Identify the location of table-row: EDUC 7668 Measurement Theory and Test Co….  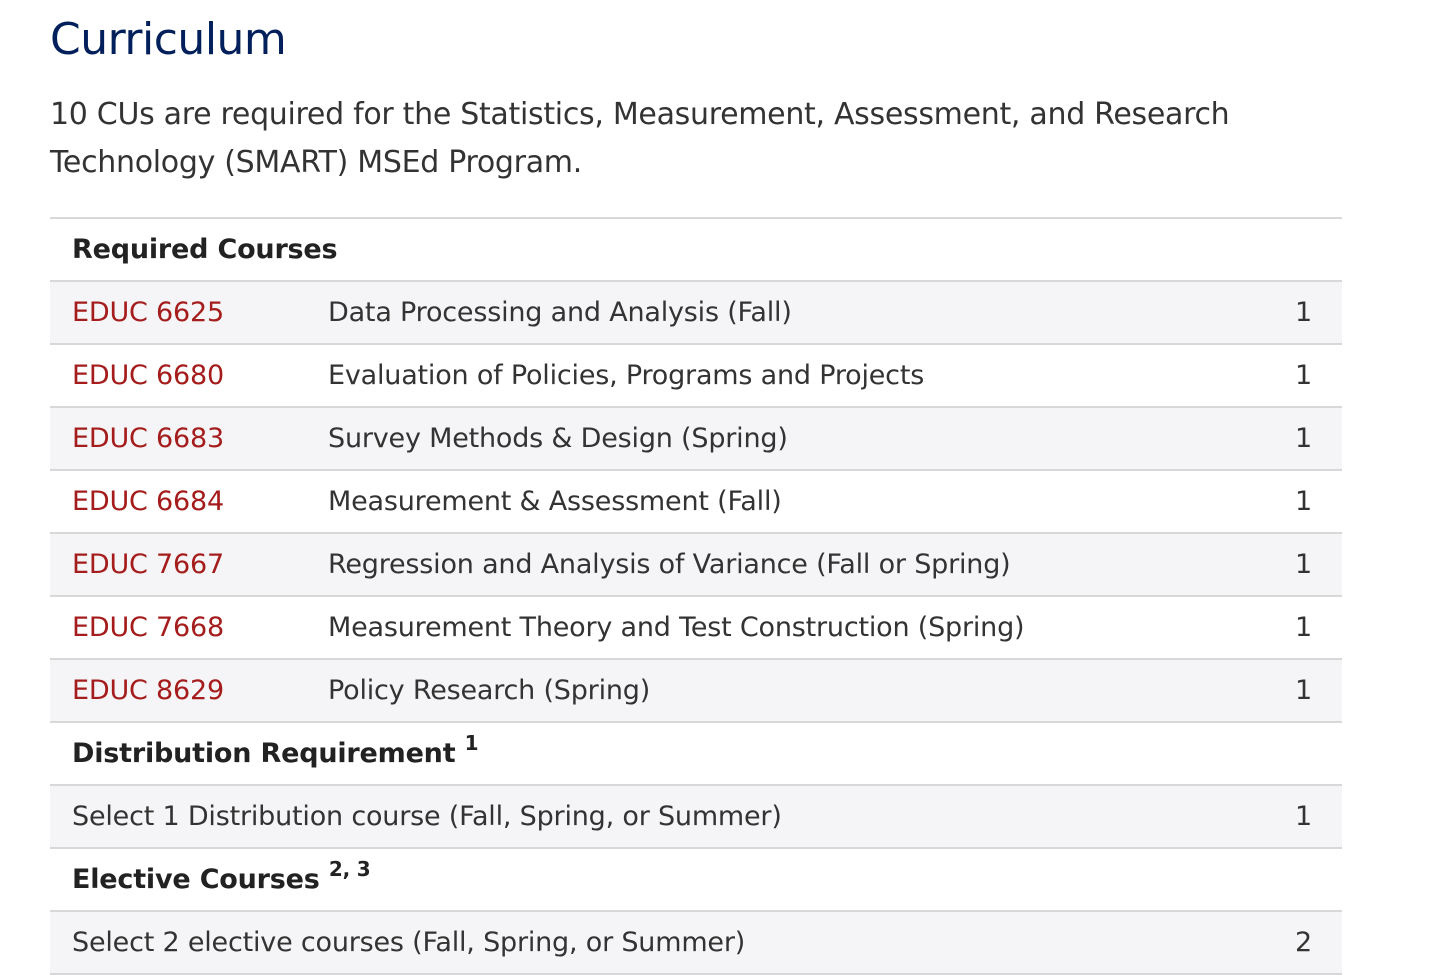
(696, 628).